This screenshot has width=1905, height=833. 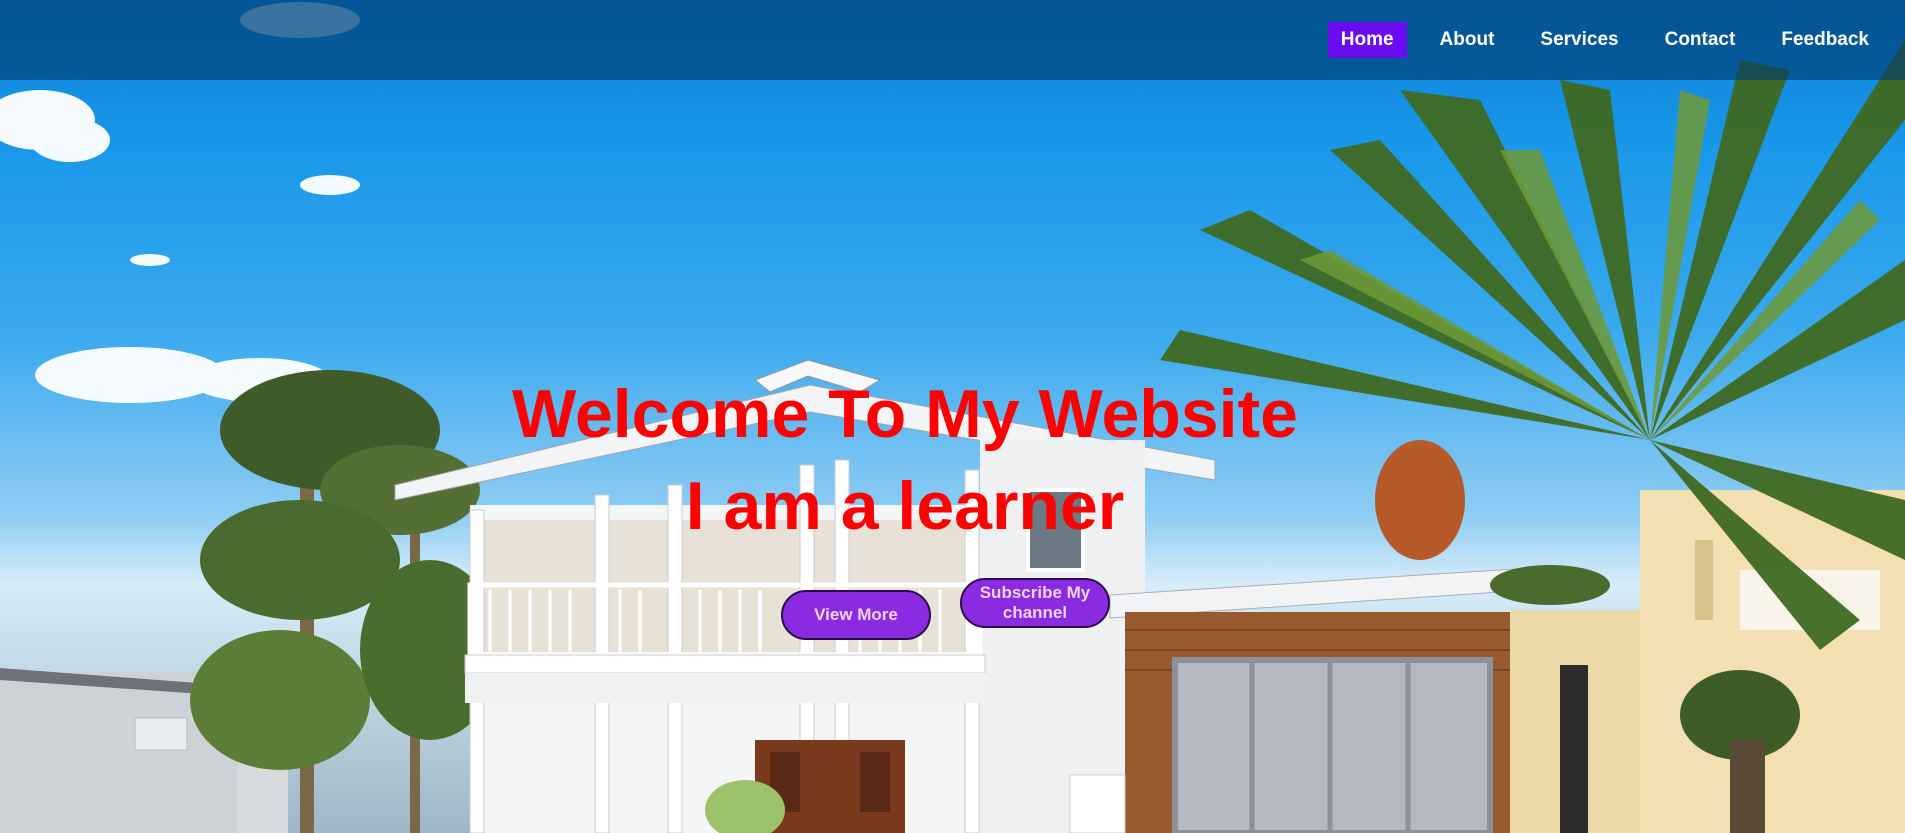 What do you see at coordinates (905, 414) in the screenshot?
I see `hero-title: Welcome To My Website` at bounding box center [905, 414].